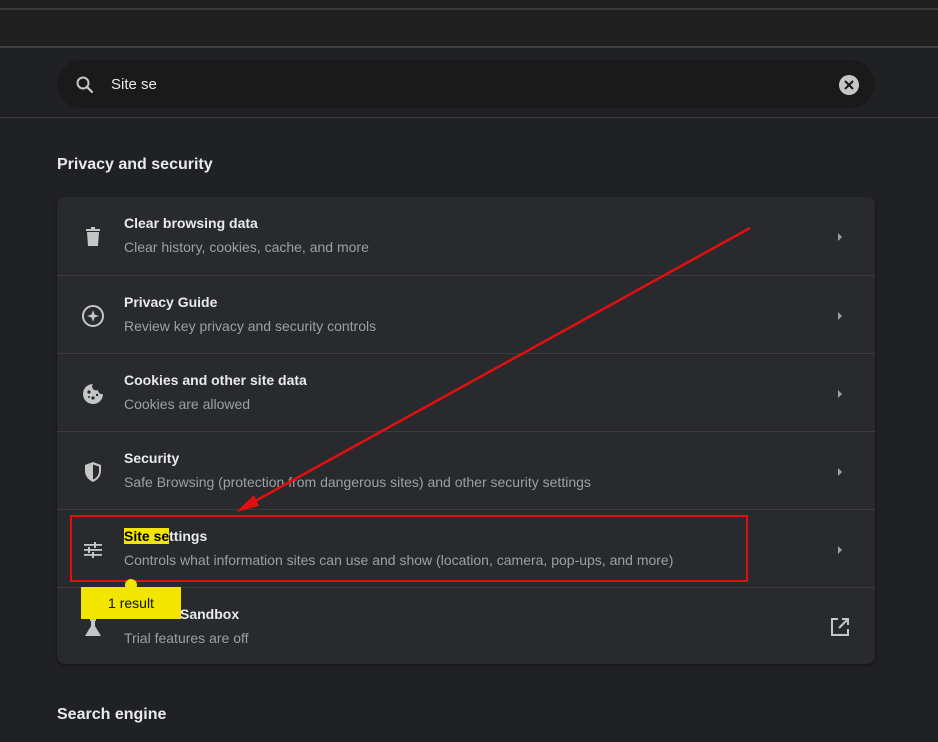  I want to click on row-title: Cookies and other site data, so click(215, 380).